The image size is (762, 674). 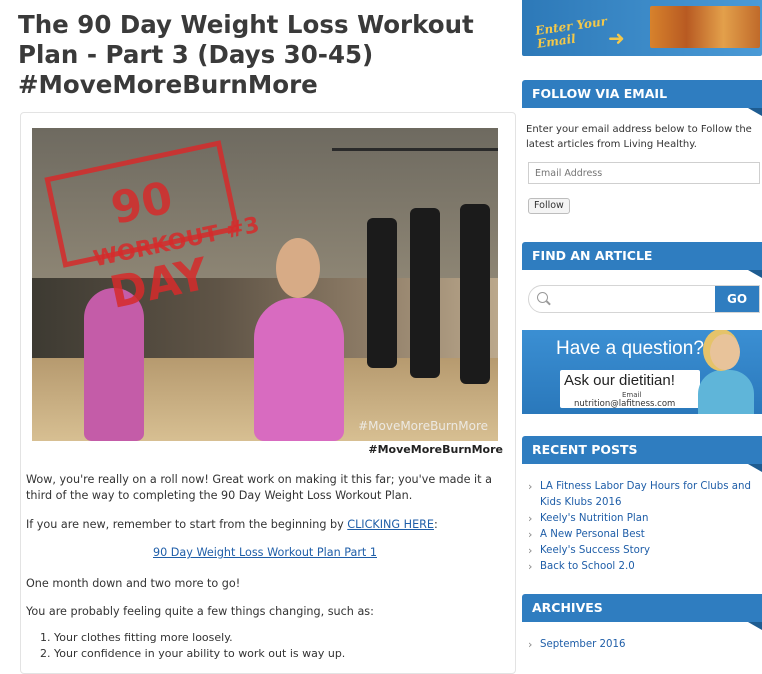 I want to click on banner-enter-text: Enter Your Email, so click(x=572, y=32).